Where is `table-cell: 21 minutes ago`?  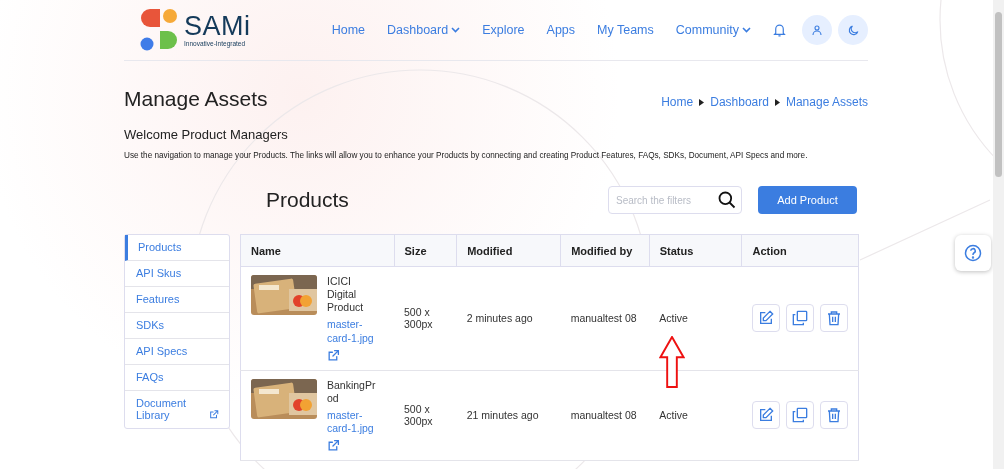
table-cell: 21 minutes ago is located at coordinates (508, 415).